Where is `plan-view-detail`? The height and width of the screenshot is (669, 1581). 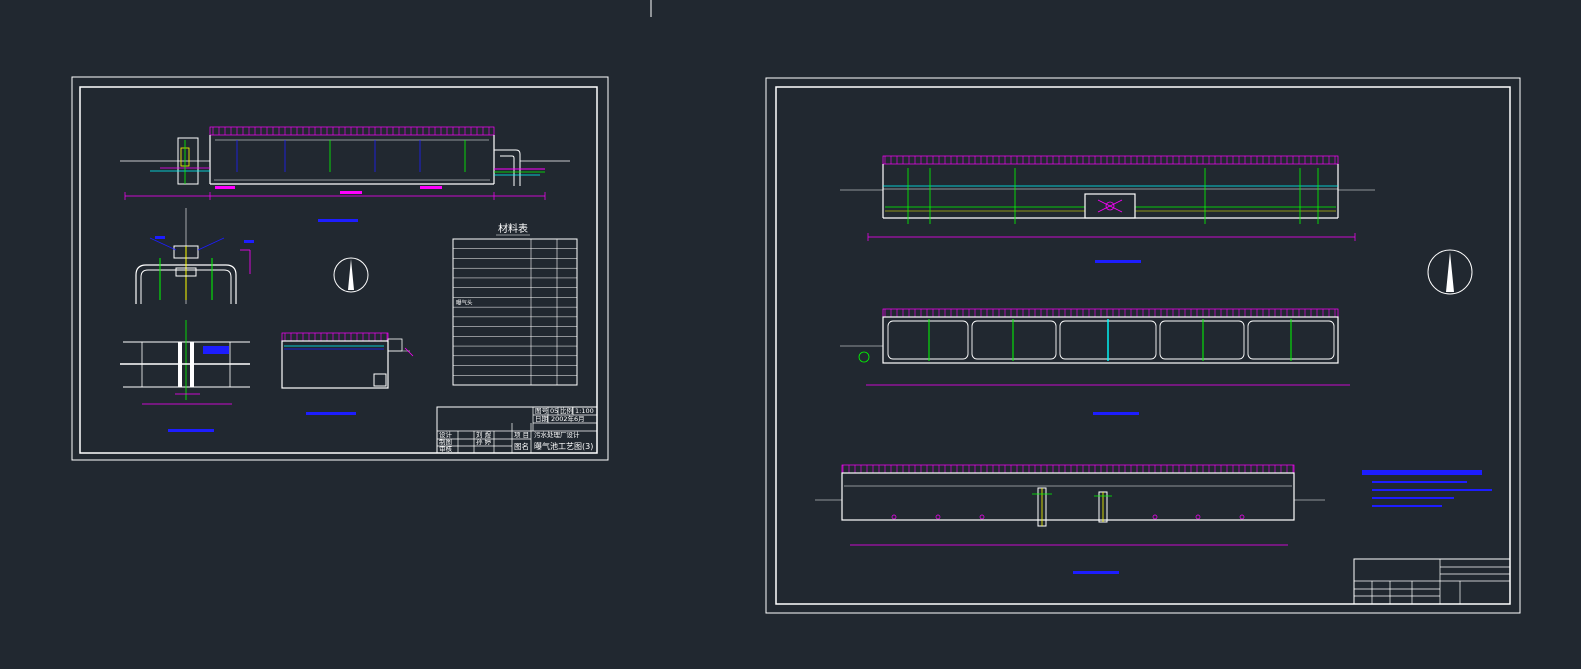 plan-view-detail is located at coordinates (185, 376).